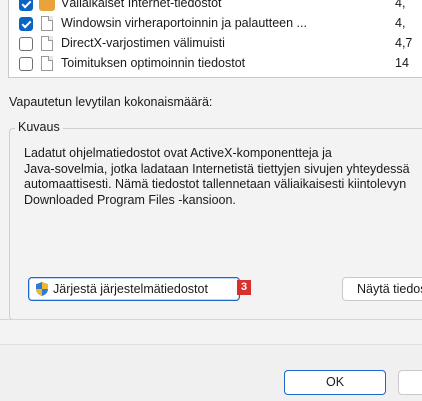  What do you see at coordinates (404, 43) in the screenshot?
I see `list-item-size: 4,7` at bounding box center [404, 43].